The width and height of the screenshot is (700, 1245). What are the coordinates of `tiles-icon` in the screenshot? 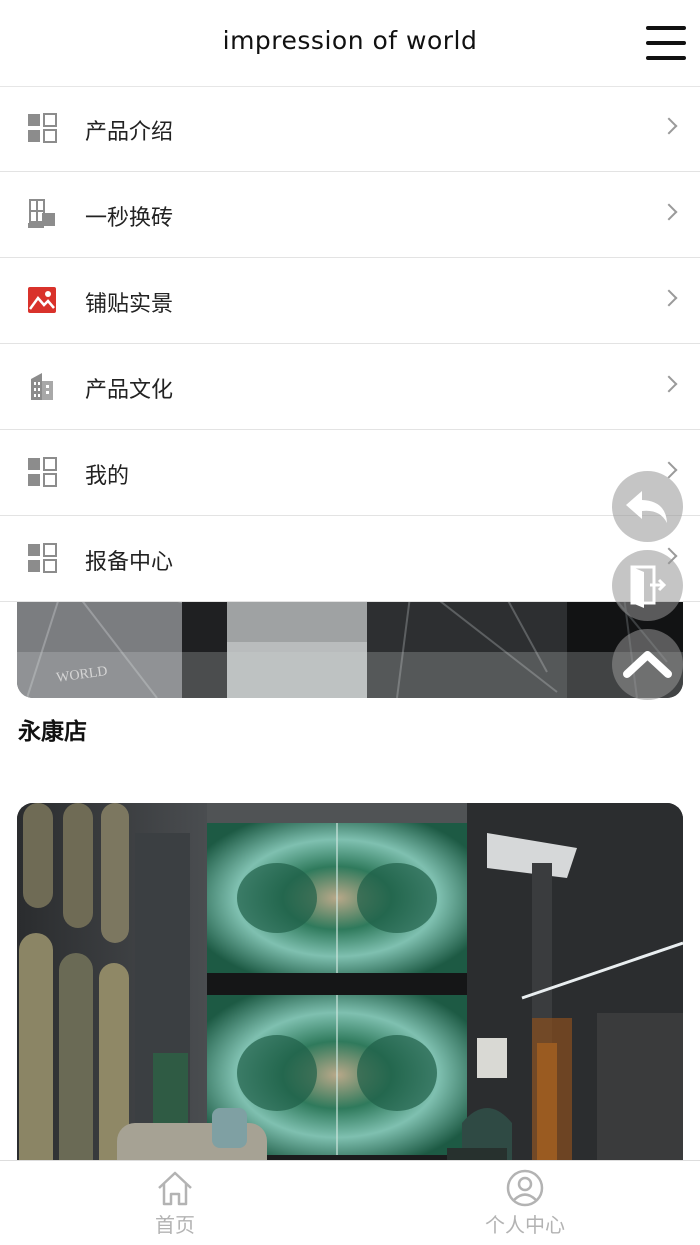 It's located at (41, 213).